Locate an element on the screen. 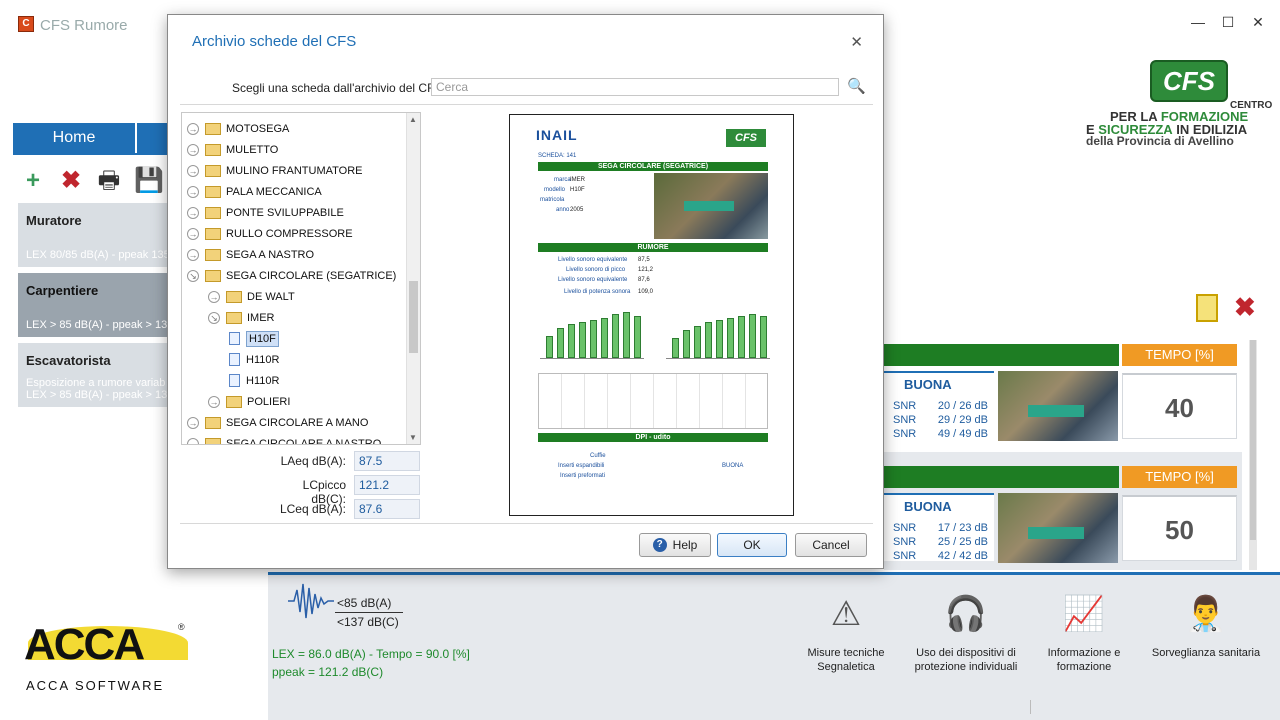 Image resolution: width=1280 pixels, height=720 pixels. tempo-value: 40 is located at coordinates (1179, 406).